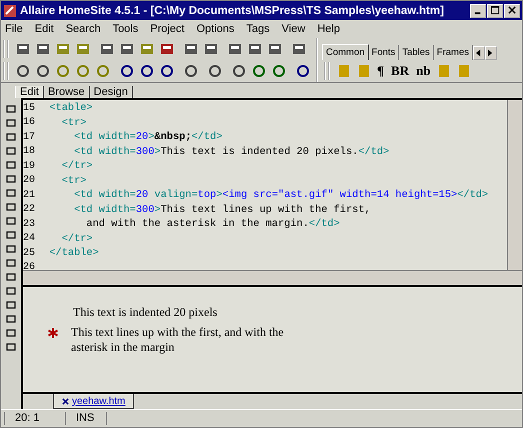 Image resolution: width=523 pixels, height=428 pixels. Describe the element at coordinates (490, 53) in the screenshot. I see `scroll-right-button` at that location.